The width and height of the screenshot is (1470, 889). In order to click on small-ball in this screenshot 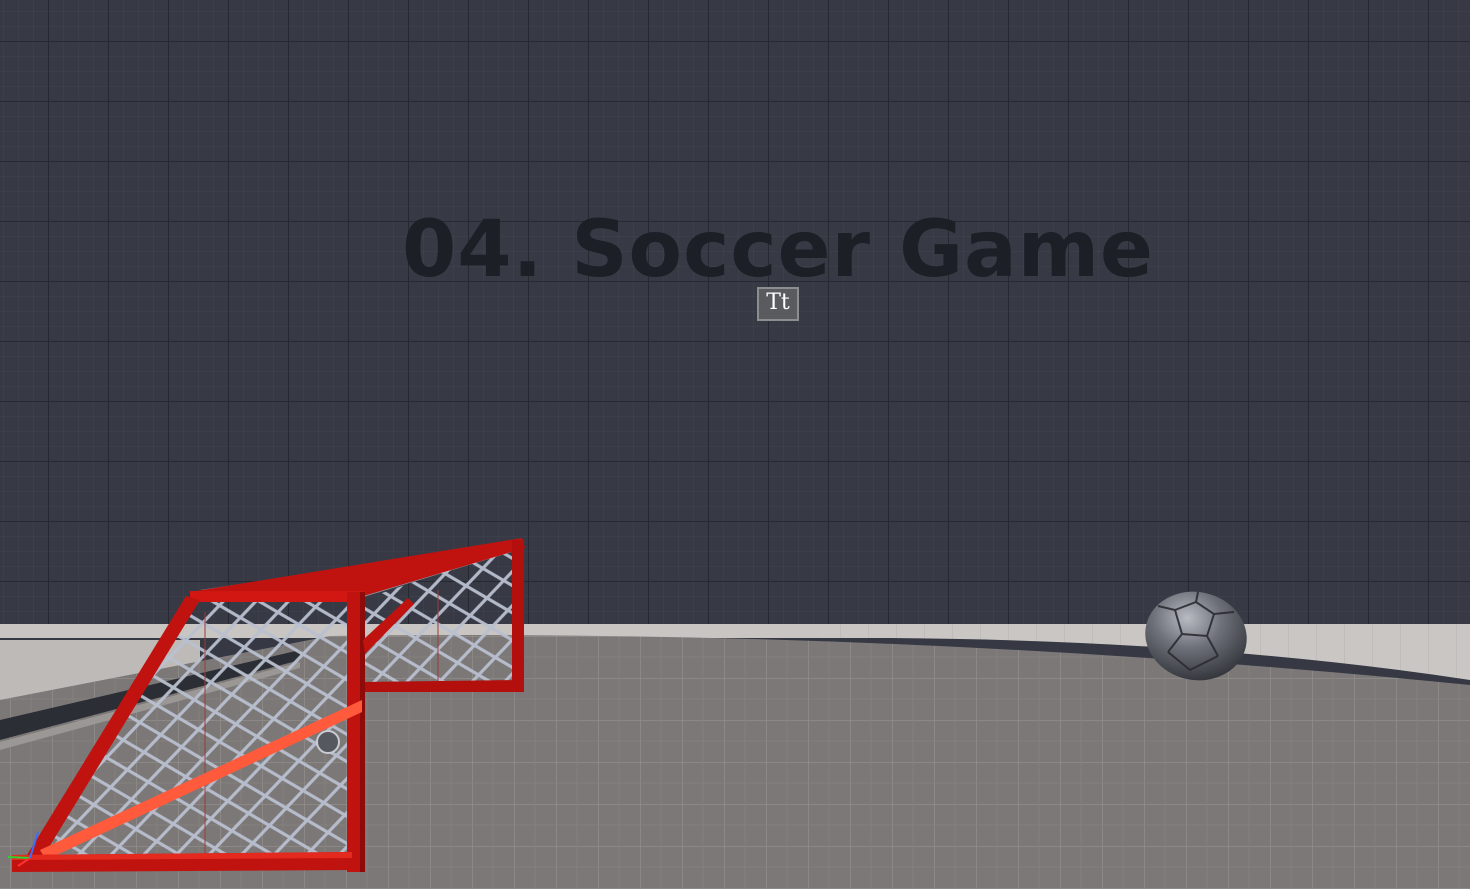, I will do `click(328, 742)`.